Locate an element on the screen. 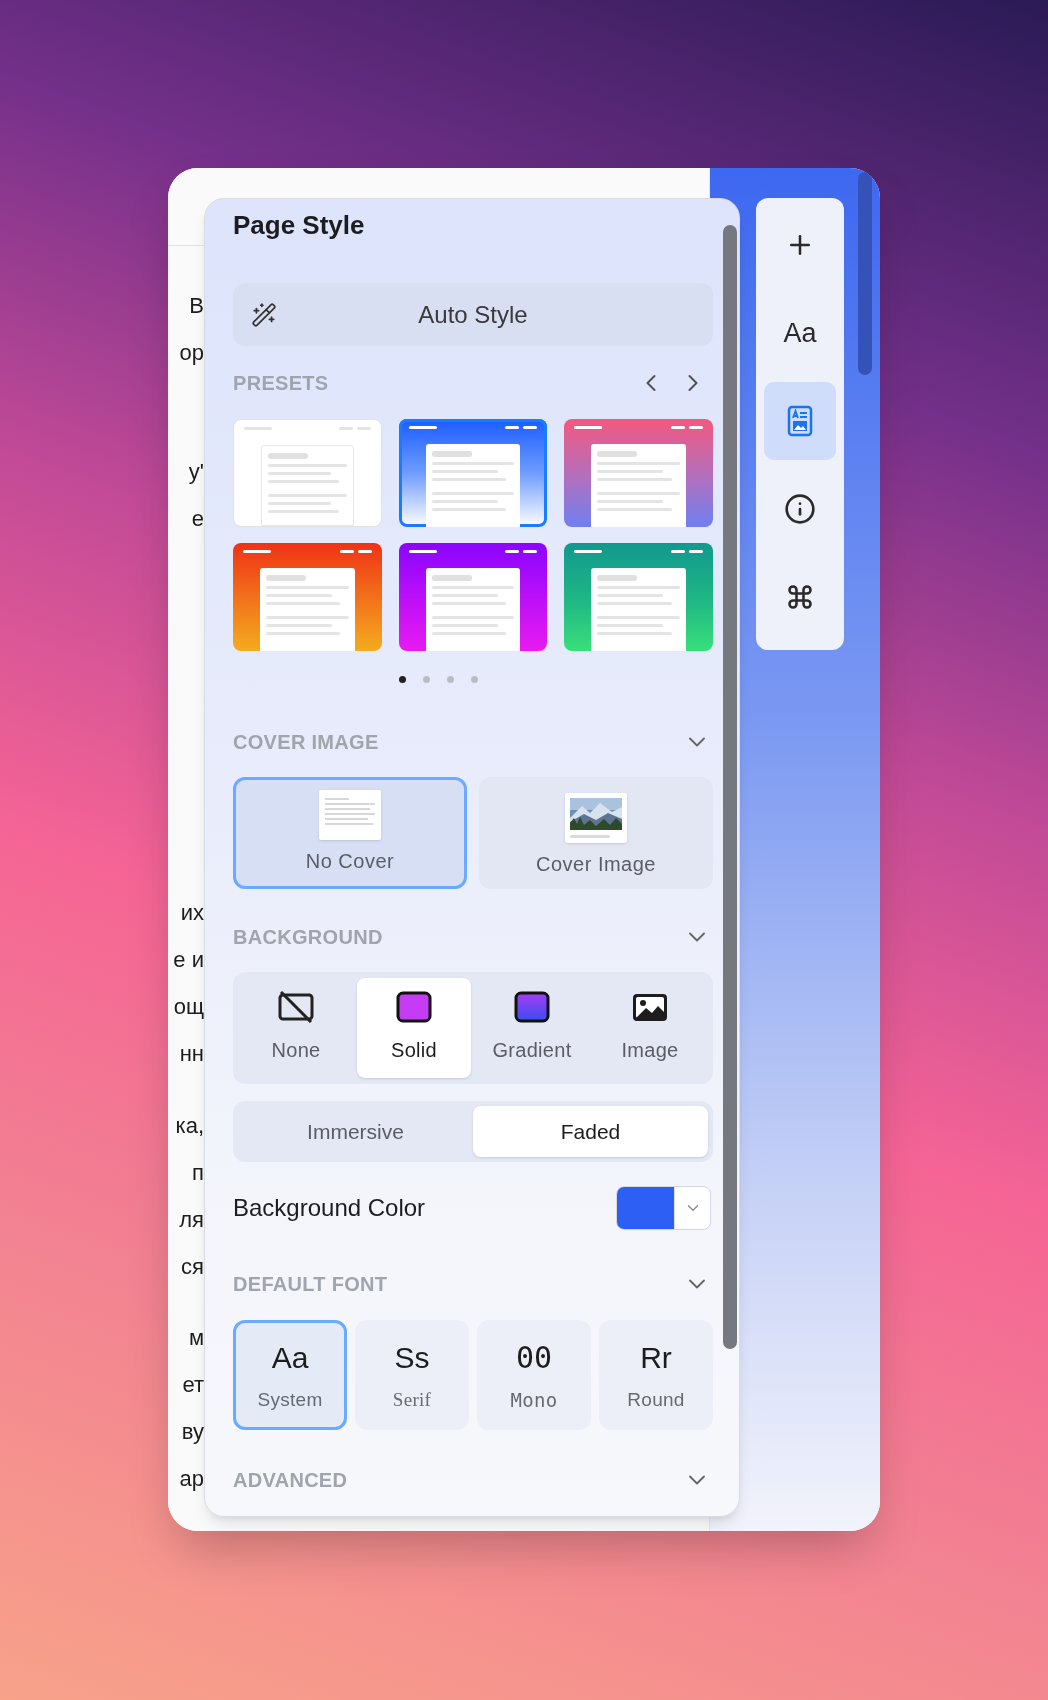 The width and height of the screenshot is (1048, 1700). section-heading: PRESETS is located at coordinates (281, 383).